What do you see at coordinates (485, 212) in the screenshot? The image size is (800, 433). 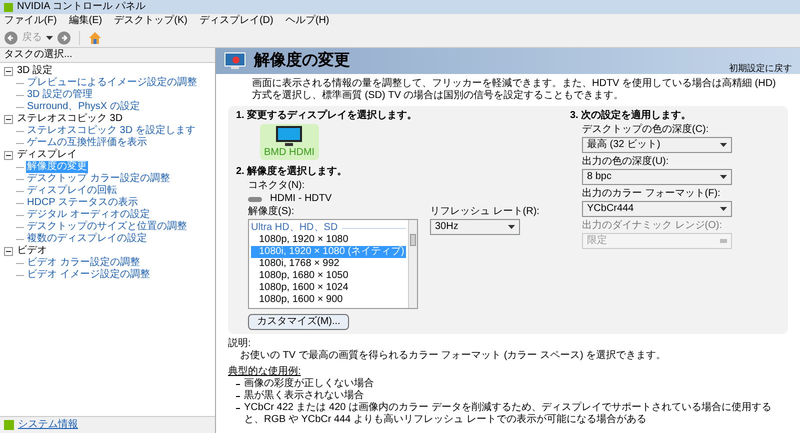 I see `refresh-rate-label: リフレッシュ レート(R):` at bounding box center [485, 212].